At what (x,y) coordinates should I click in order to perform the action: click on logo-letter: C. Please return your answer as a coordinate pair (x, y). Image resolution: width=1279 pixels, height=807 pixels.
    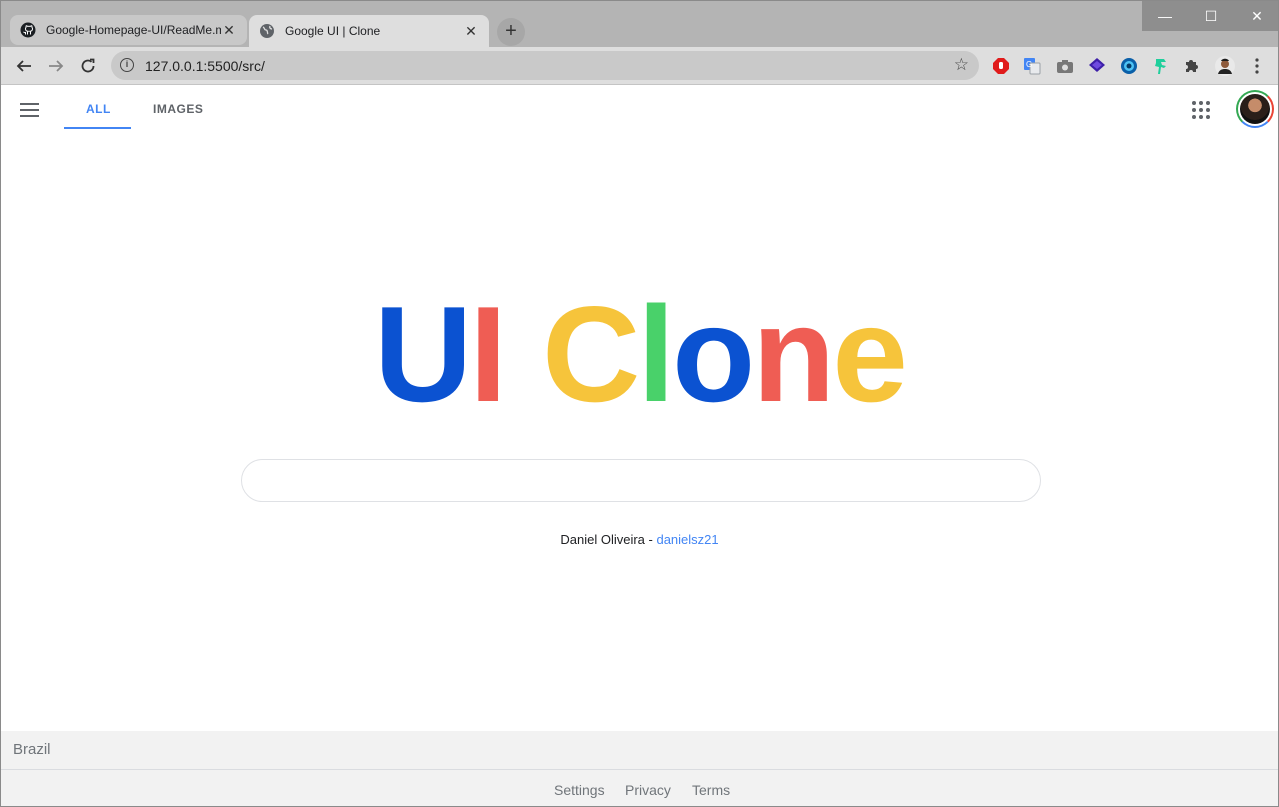
    Looking at the image, I should click on (591, 354).